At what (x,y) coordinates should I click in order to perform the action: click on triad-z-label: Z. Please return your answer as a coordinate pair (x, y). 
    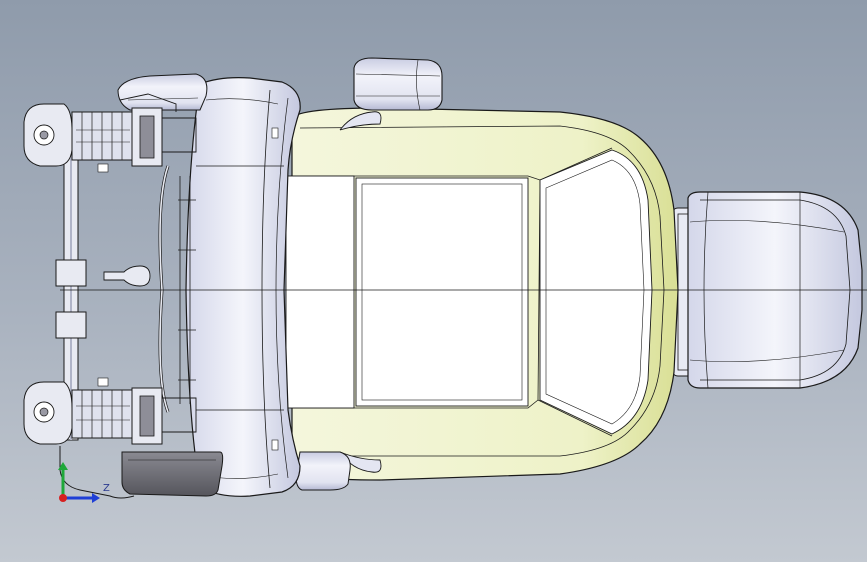
    Looking at the image, I should click on (106, 488).